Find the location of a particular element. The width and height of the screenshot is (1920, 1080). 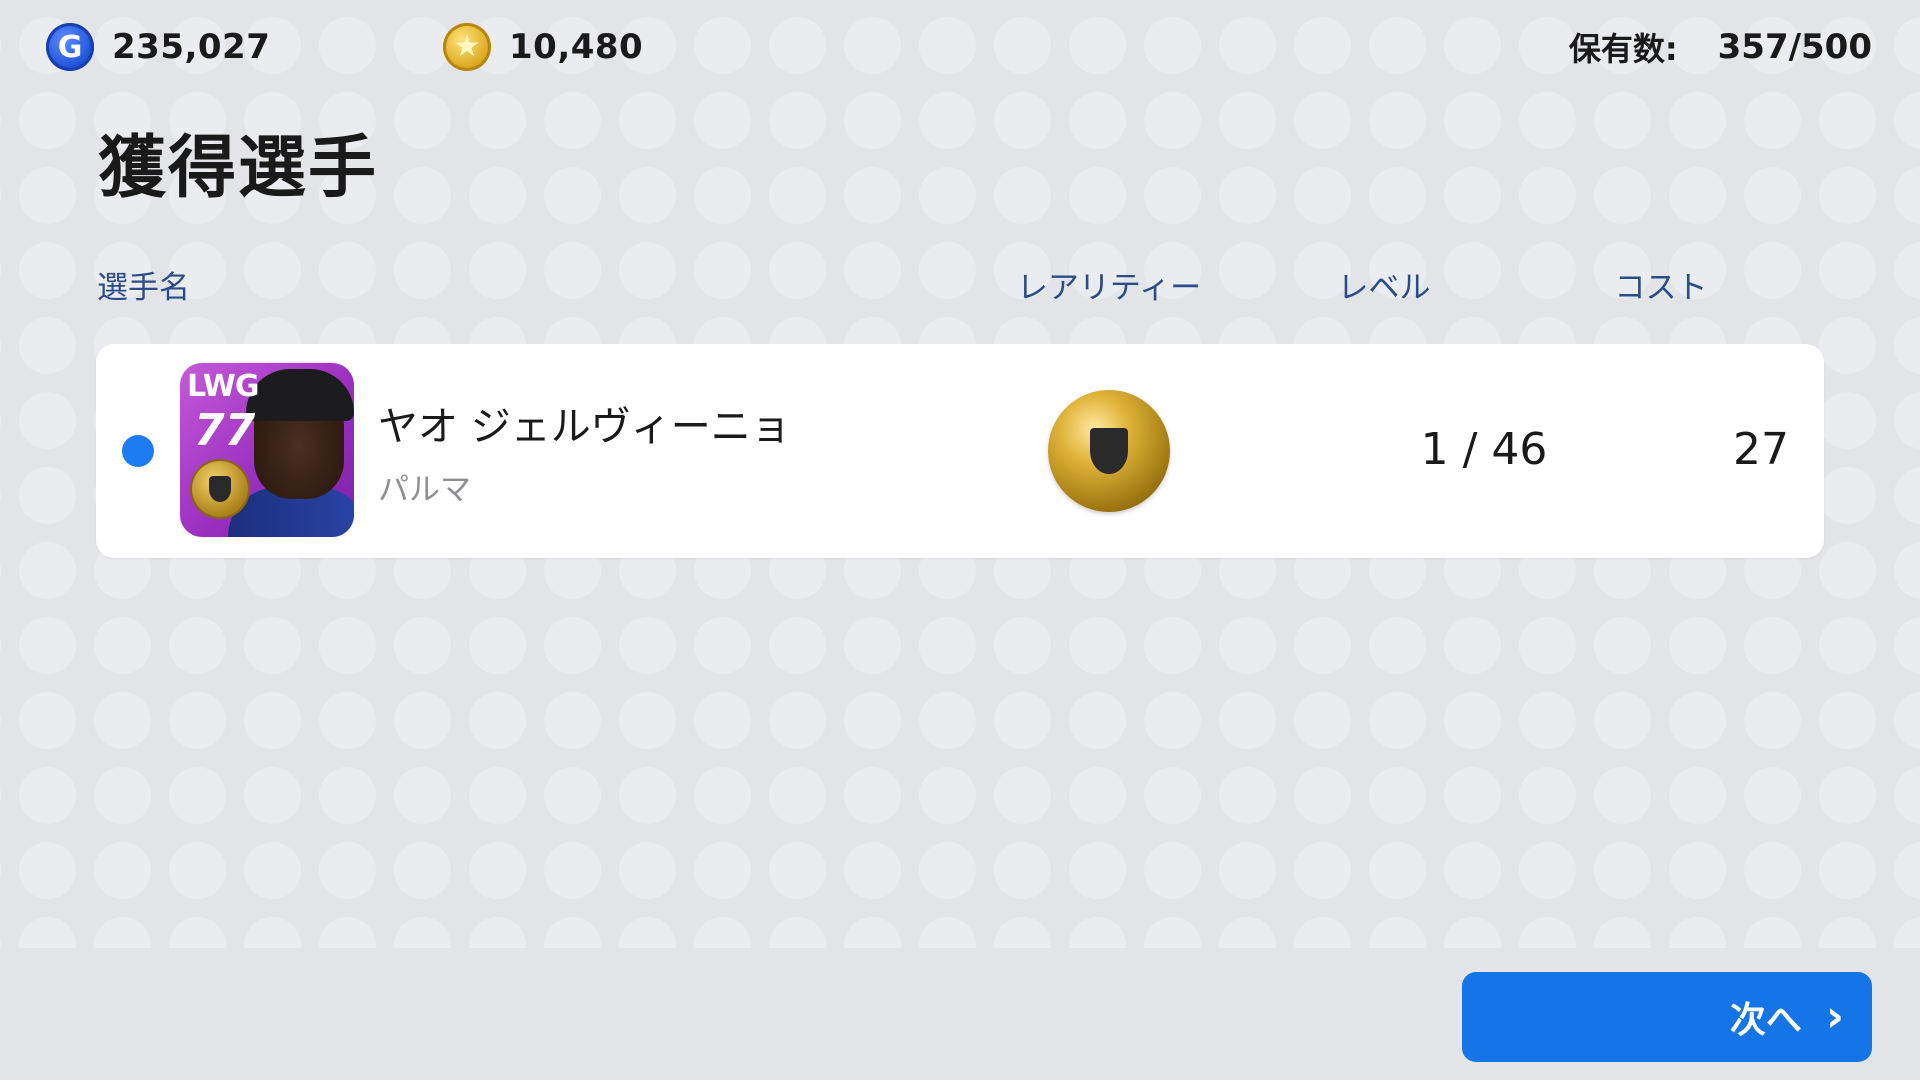

roster-capacity: 保有数: 357/500 is located at coordinates (1720, 47).